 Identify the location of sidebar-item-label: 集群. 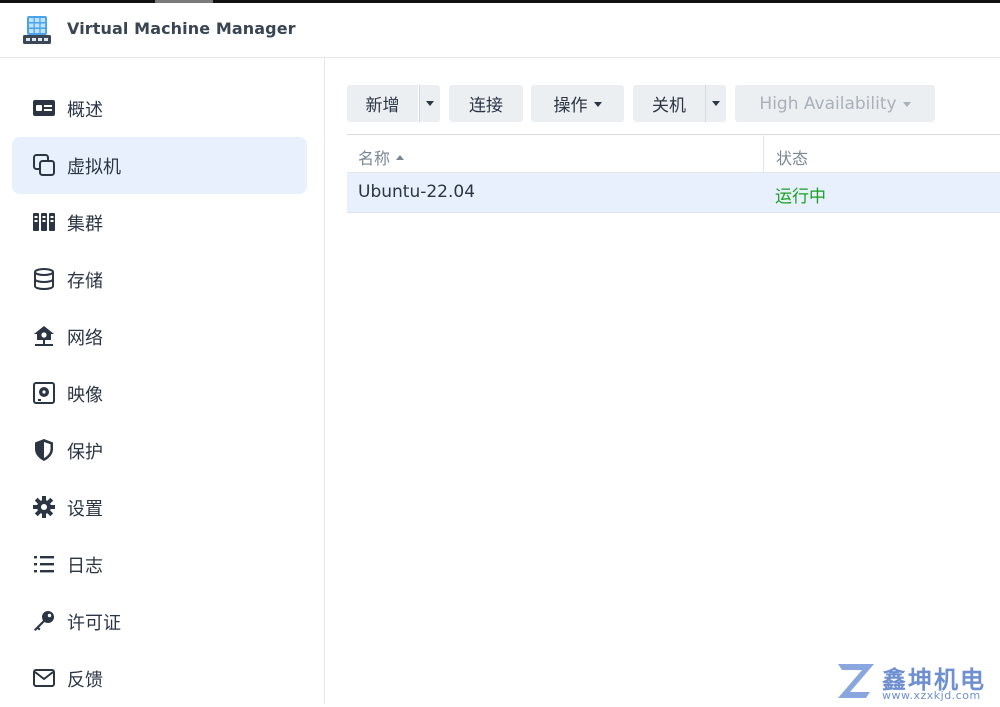
(85, 224).